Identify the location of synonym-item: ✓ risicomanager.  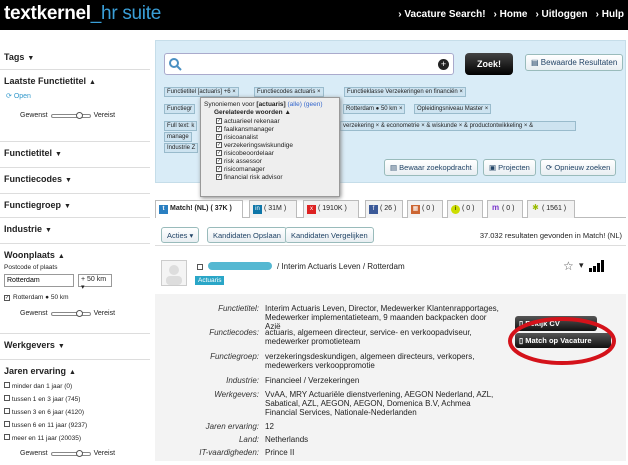
(276, 169).